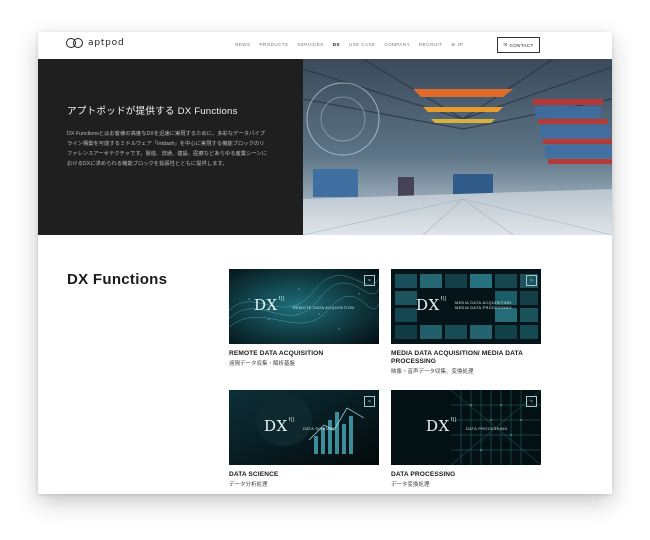  Describe the element at coordinates (362, 45) in the screenshot. I see `nav-item-use-case: USE CASE` at that location.